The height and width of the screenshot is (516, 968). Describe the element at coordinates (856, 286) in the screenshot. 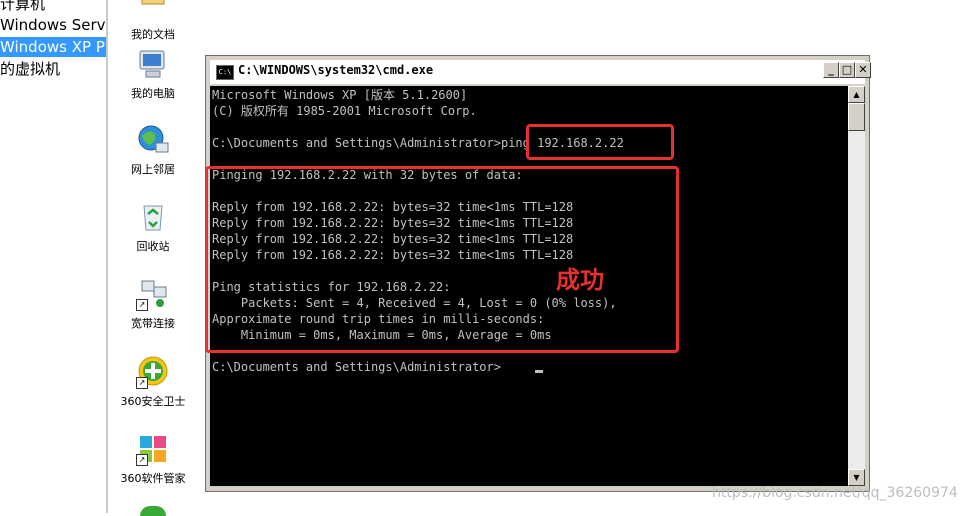

I see `vertical-scrollbar: ▲ ▼` at that location.